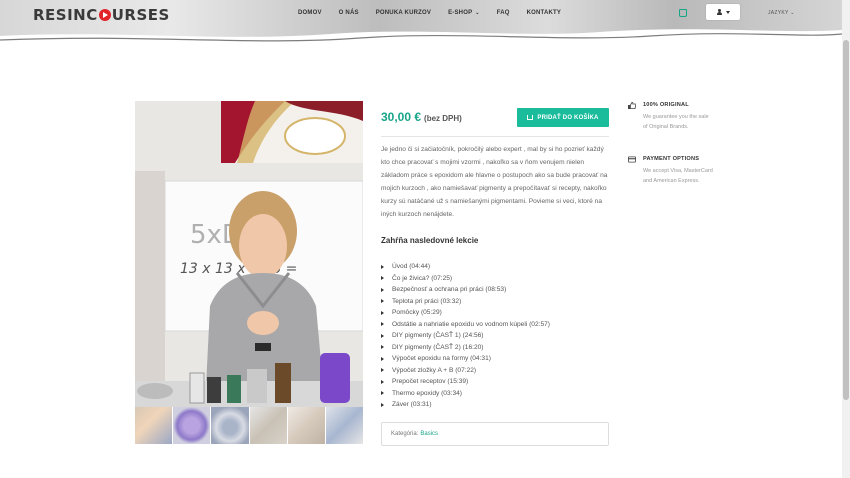 This screenshot has width=850, height=478. What do you see at coordinates (719, 12) in the screenshot?
I see `user-icon` at bounding box center [719, 12].